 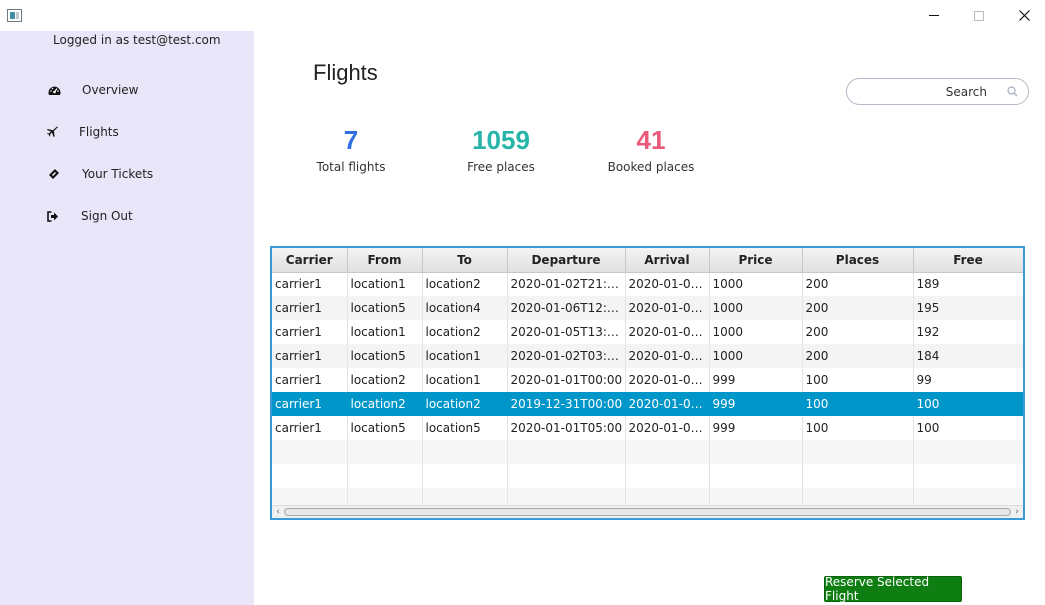 I want to click on close-button, so click(x=1023, y=15).